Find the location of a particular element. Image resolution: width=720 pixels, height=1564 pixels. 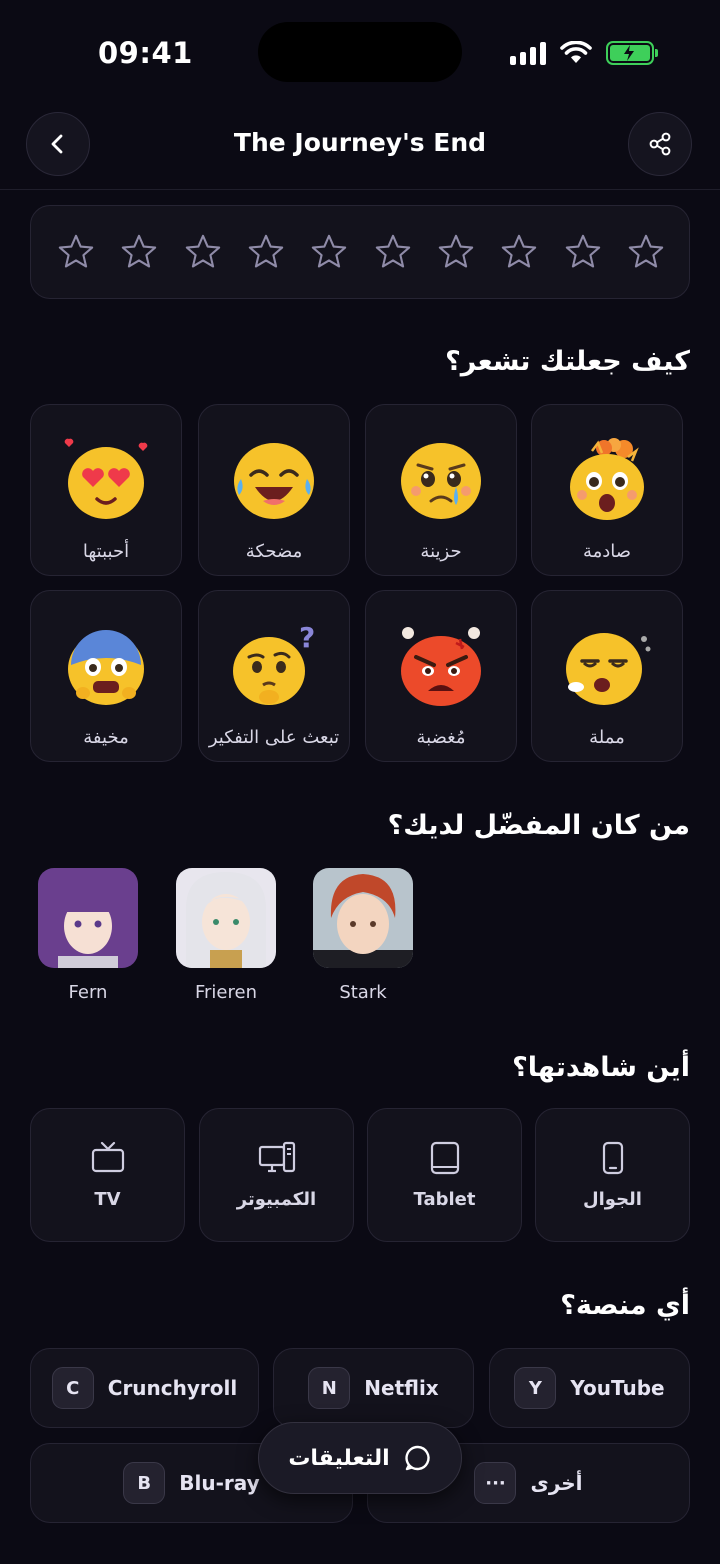

watch-option-tv: TV is located at coordinates (107, 1175).